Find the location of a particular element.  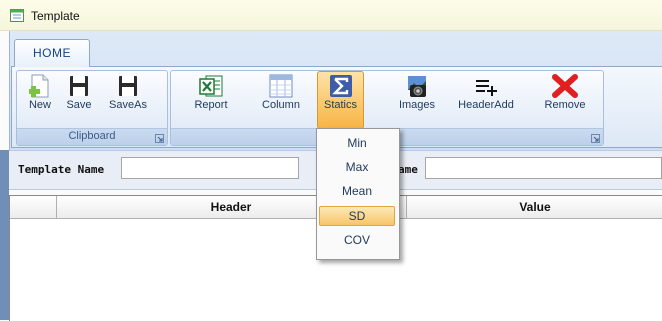

header-add-button: HeaderAdd is located at coordinates (486, 92).